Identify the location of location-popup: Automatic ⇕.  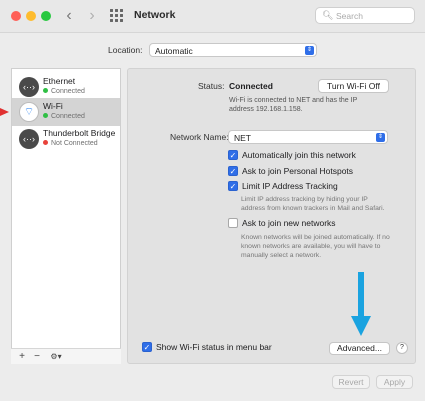
(233, 50).